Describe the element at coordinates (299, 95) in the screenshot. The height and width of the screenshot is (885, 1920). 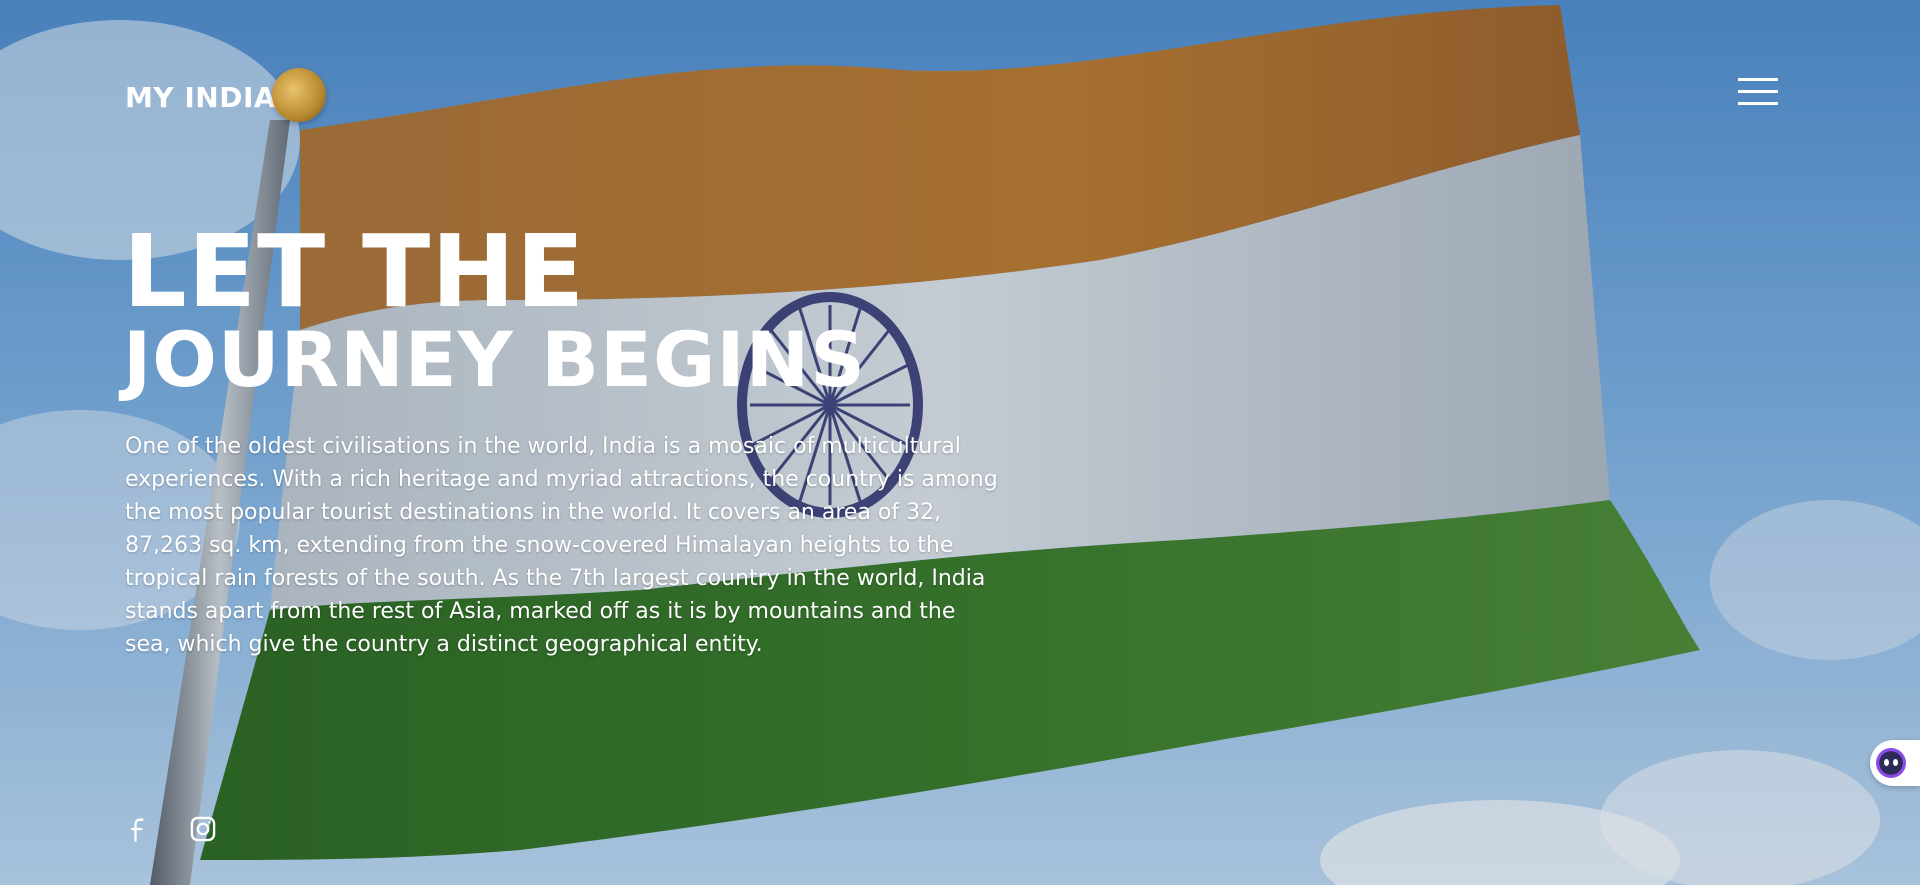
I see `globe-icon` at that location.